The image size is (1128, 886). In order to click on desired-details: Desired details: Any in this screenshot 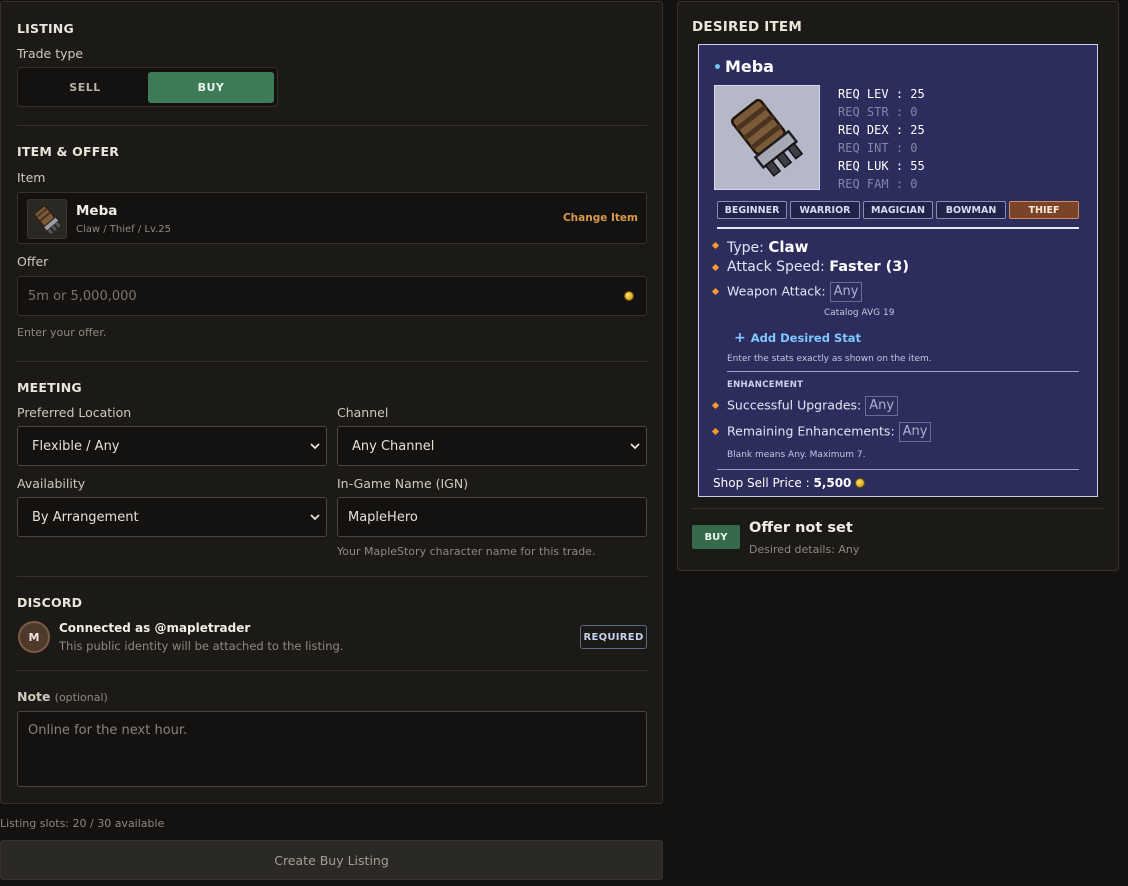, I will do `click(804, 549)`.